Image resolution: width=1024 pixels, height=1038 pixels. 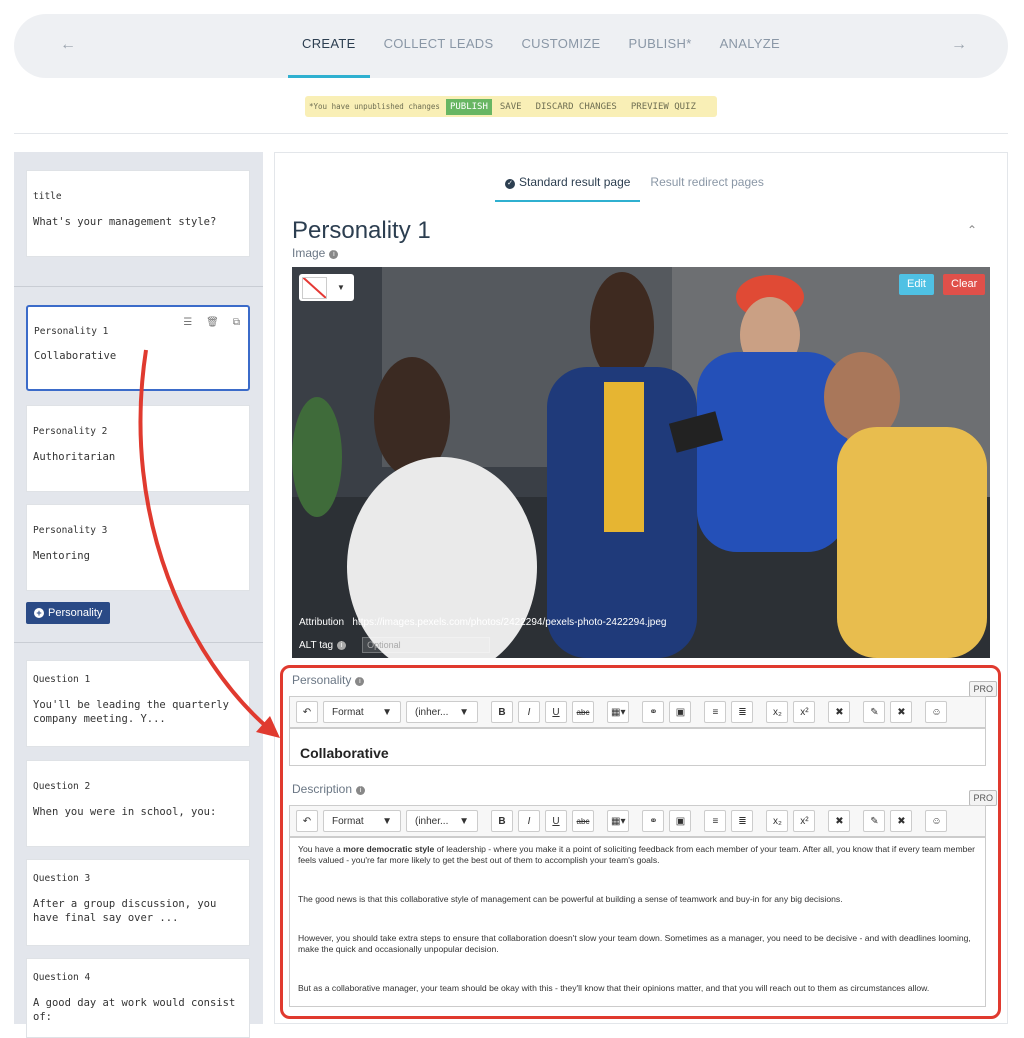 I want to click on tab-standard-result-page: ✓ Standard result page, so click(x=568, y=188).